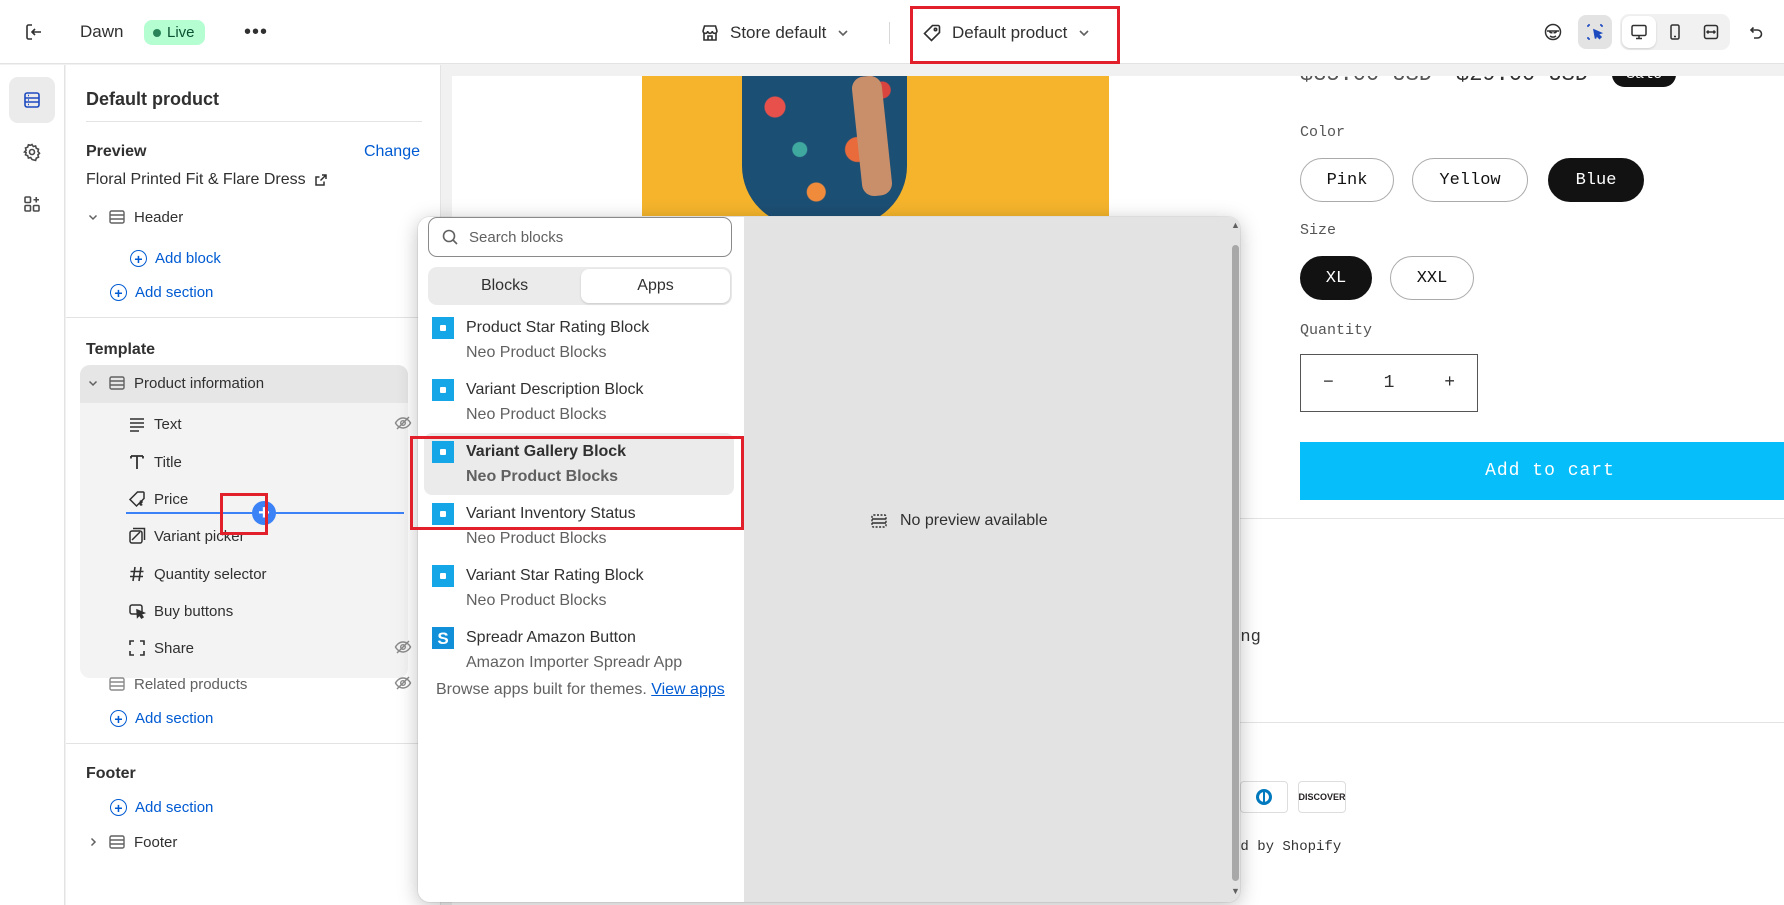 Image resolution: width=1784 pixels, height=905 pixels. What do you see at coordinates (1470, 180) in the screenshot?
I see `color-option-yellow: Yellow` at bounding box center [1470, 180].